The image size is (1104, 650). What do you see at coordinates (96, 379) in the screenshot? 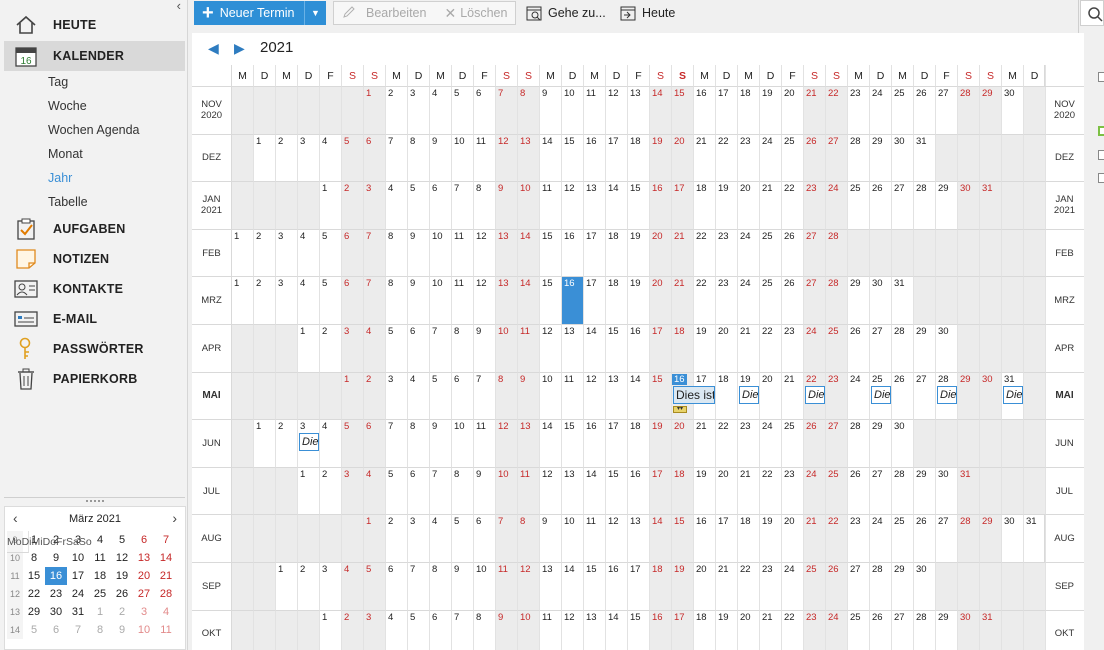
I see `nav-papierkorb: PAPIERKORB` at bounding box center [96, 379].